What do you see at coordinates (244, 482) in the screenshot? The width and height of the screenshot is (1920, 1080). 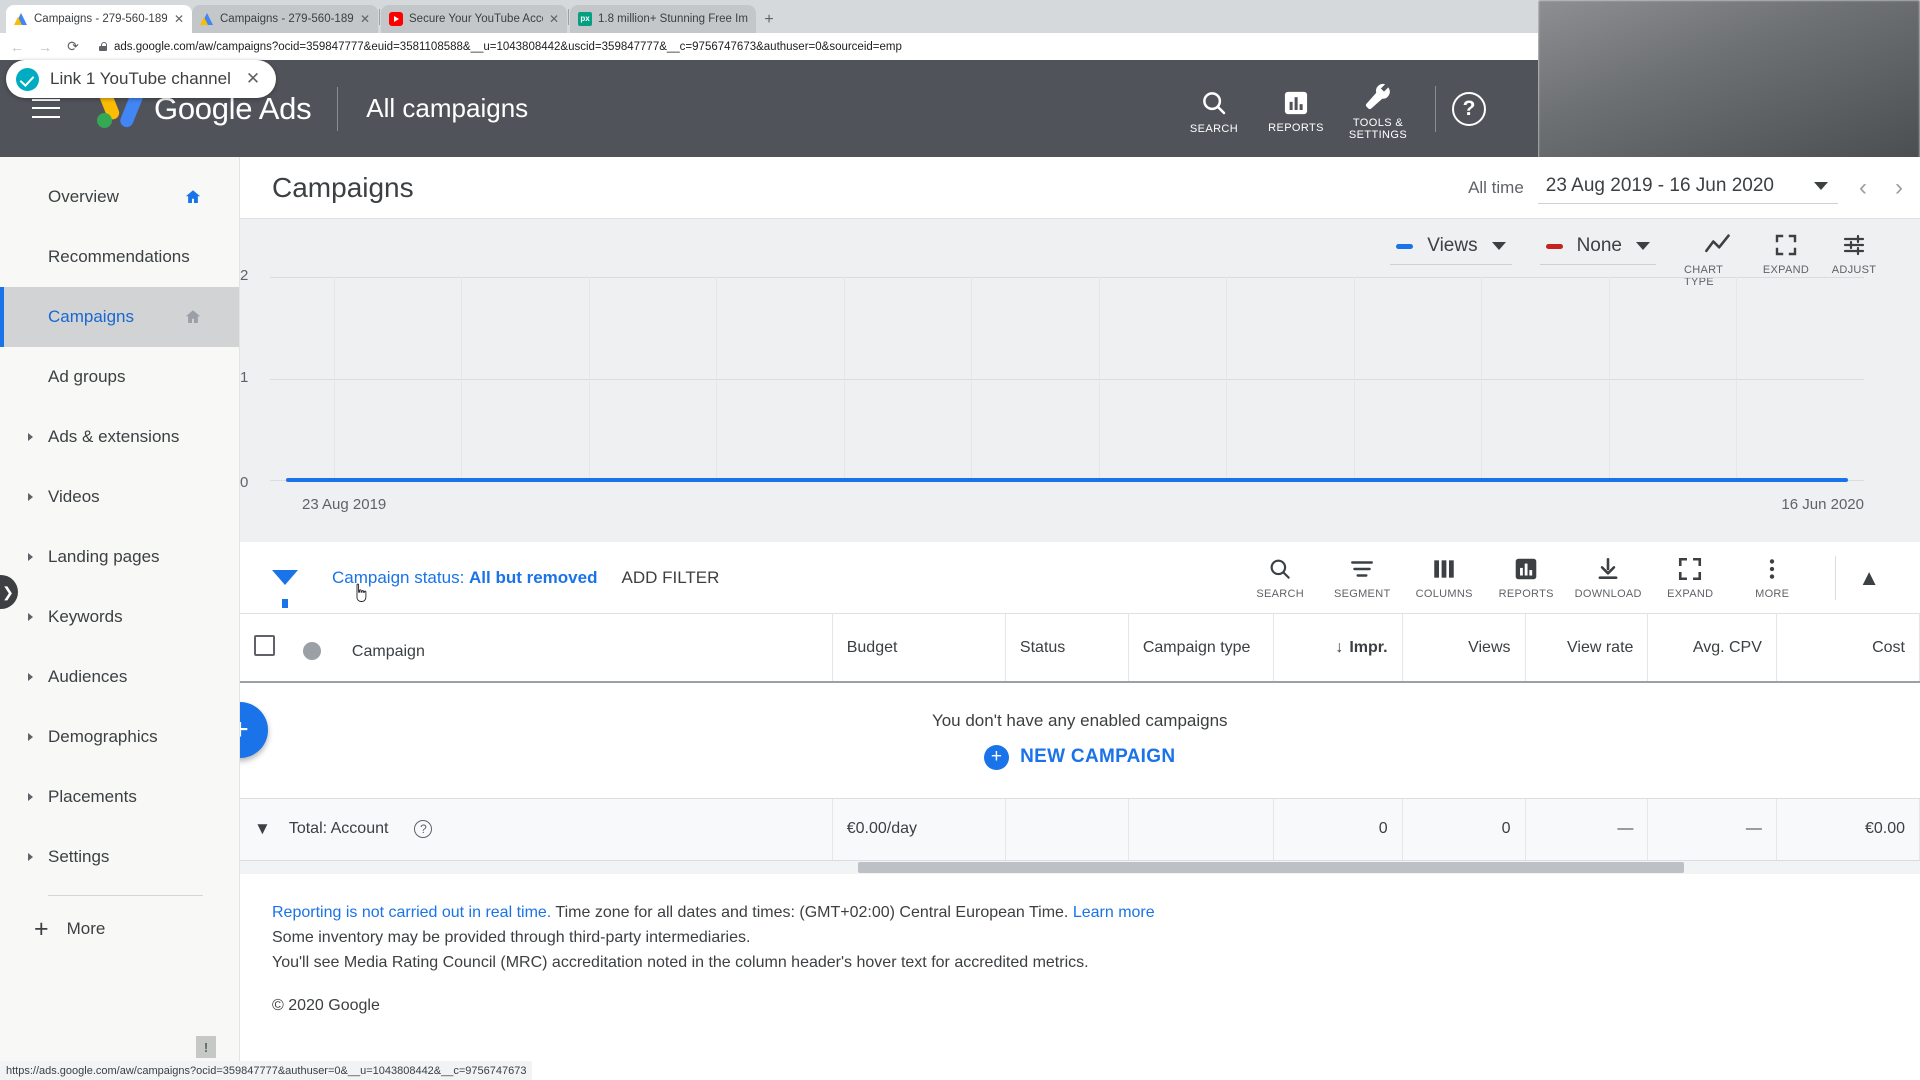 I see `y-axis-tick-0: 0` at bounding box center [244, 482].